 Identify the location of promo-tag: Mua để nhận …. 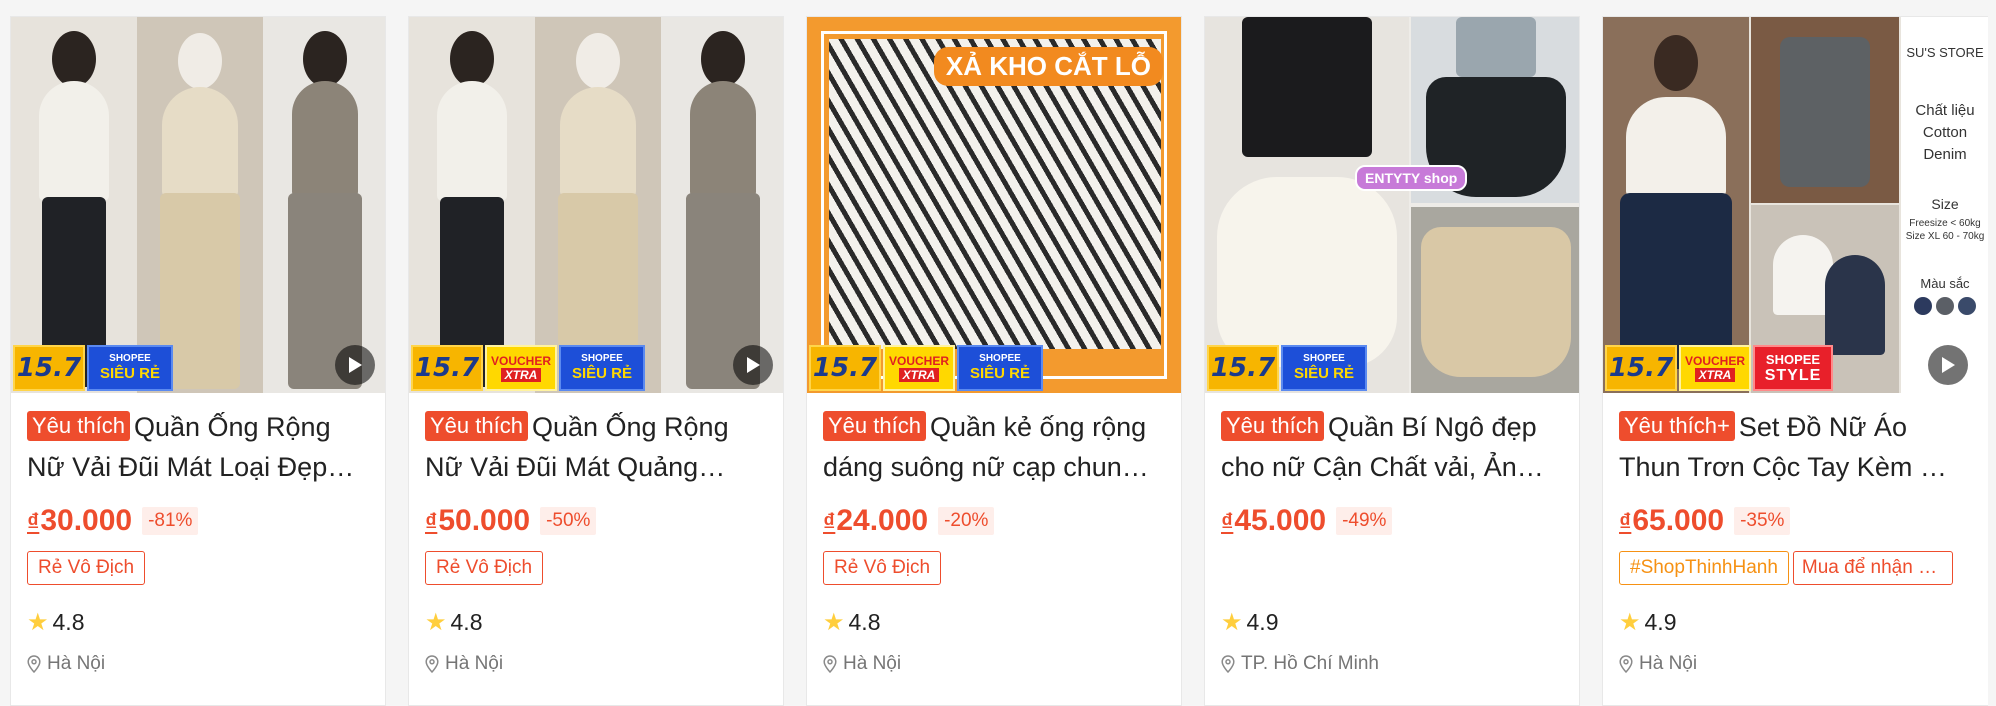
(1872, 568).